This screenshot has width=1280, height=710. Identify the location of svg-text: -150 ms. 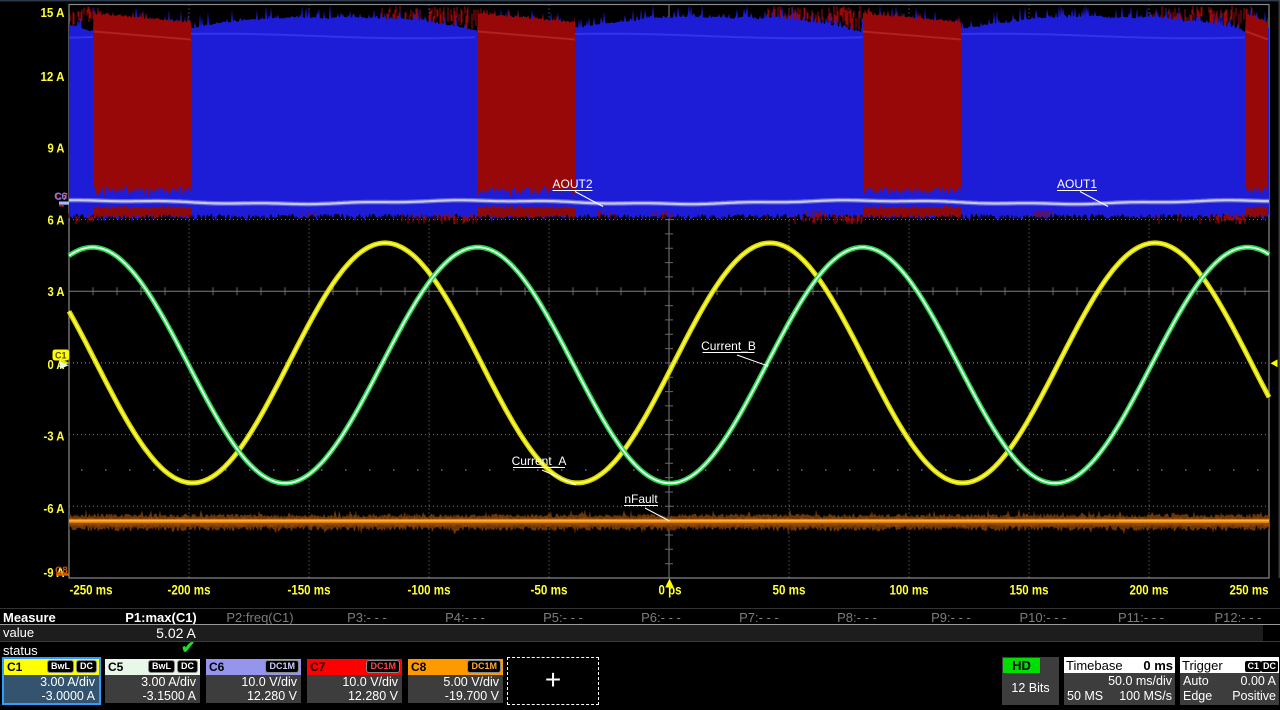
(309, 590).